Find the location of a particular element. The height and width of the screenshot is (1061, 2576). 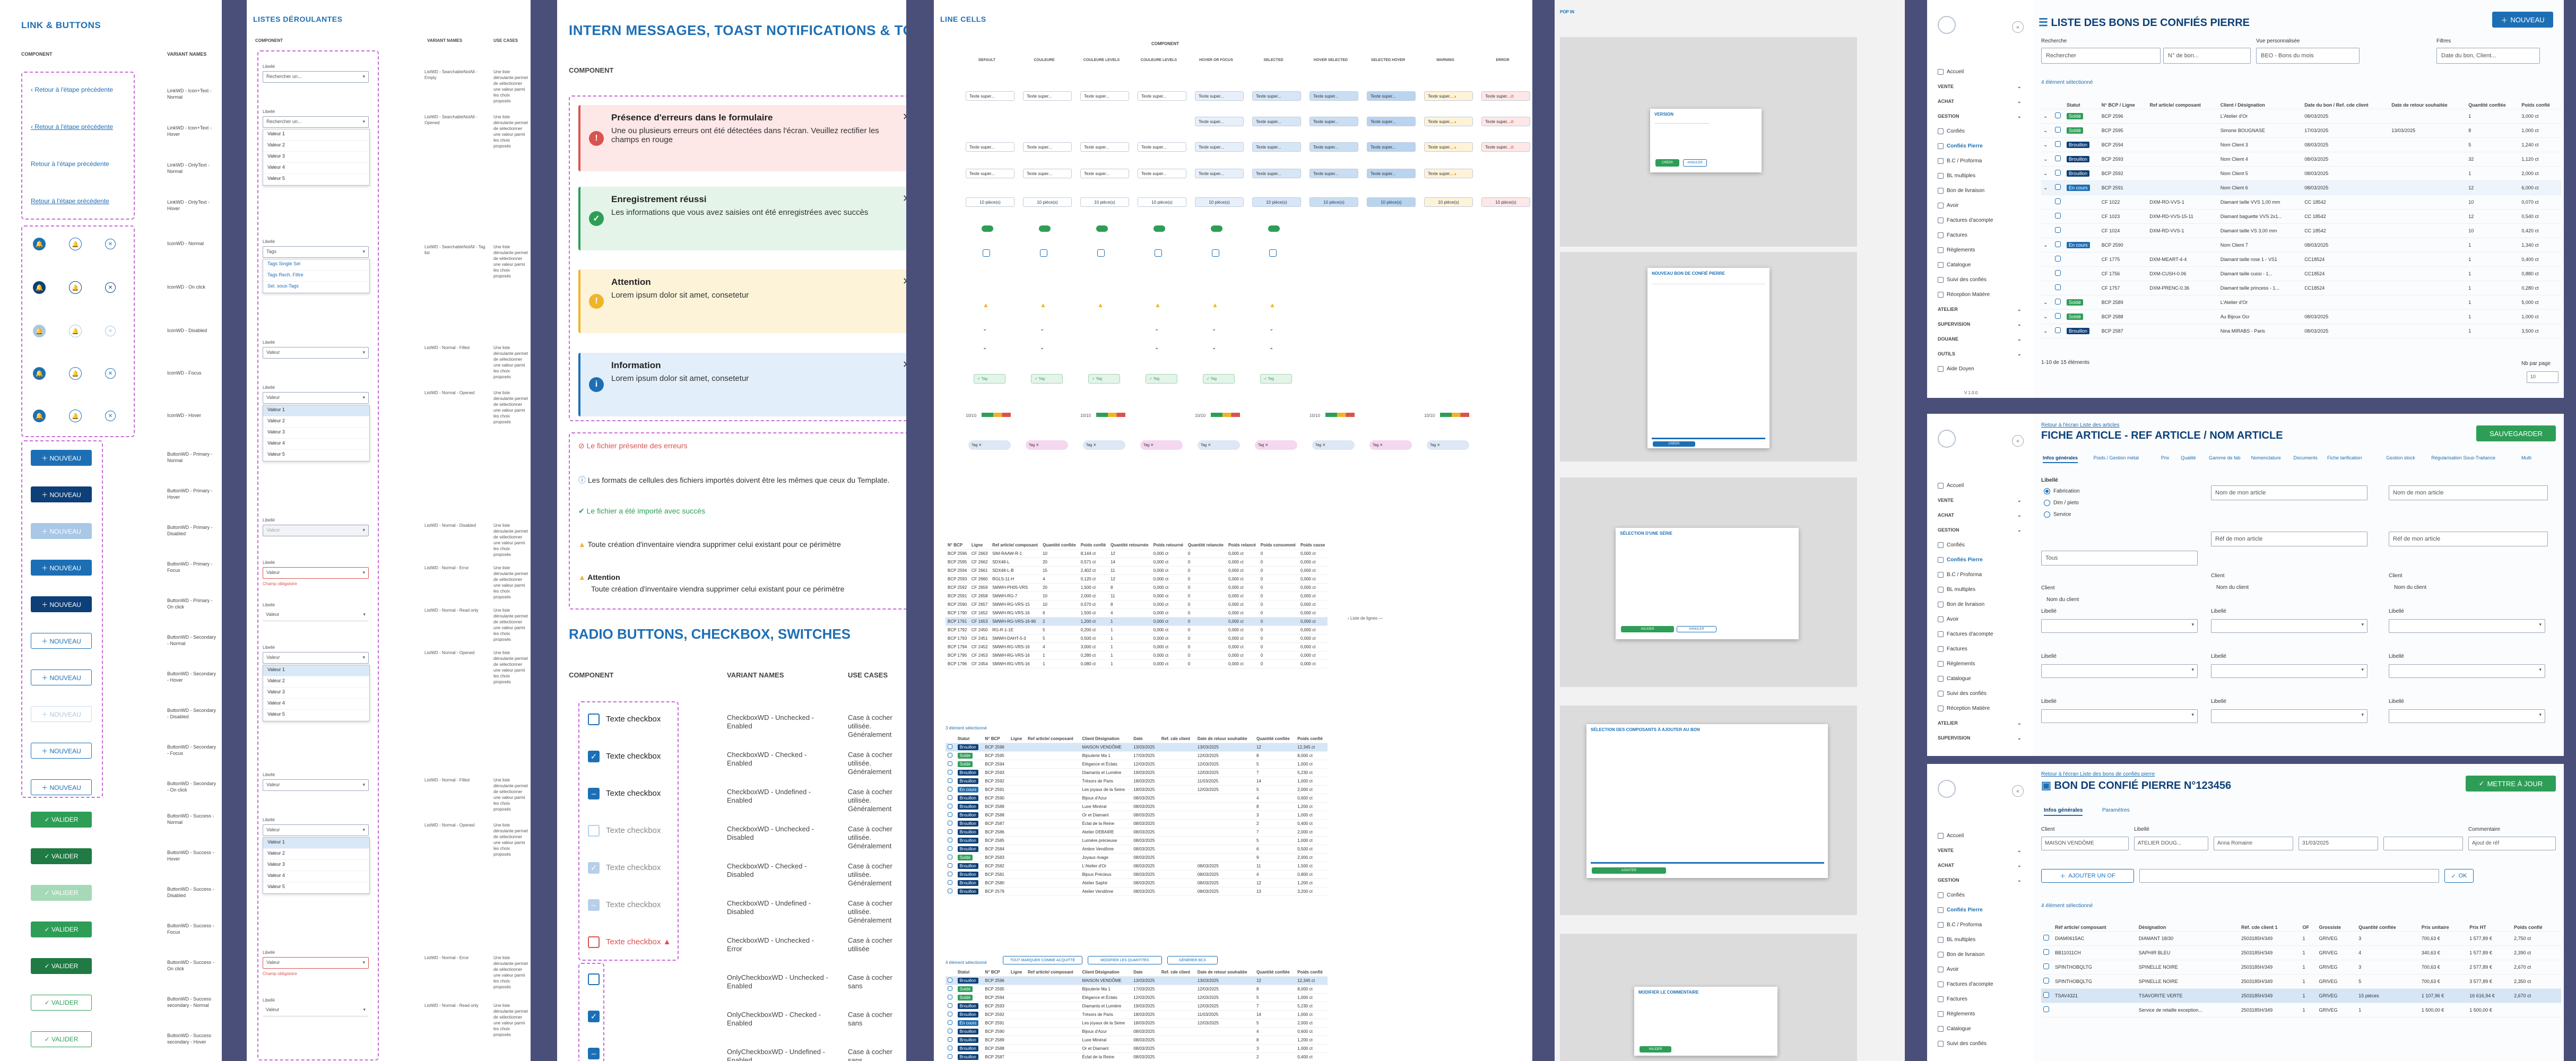

bell-icon-button: 🔔 is located at coordinates (39, 373).